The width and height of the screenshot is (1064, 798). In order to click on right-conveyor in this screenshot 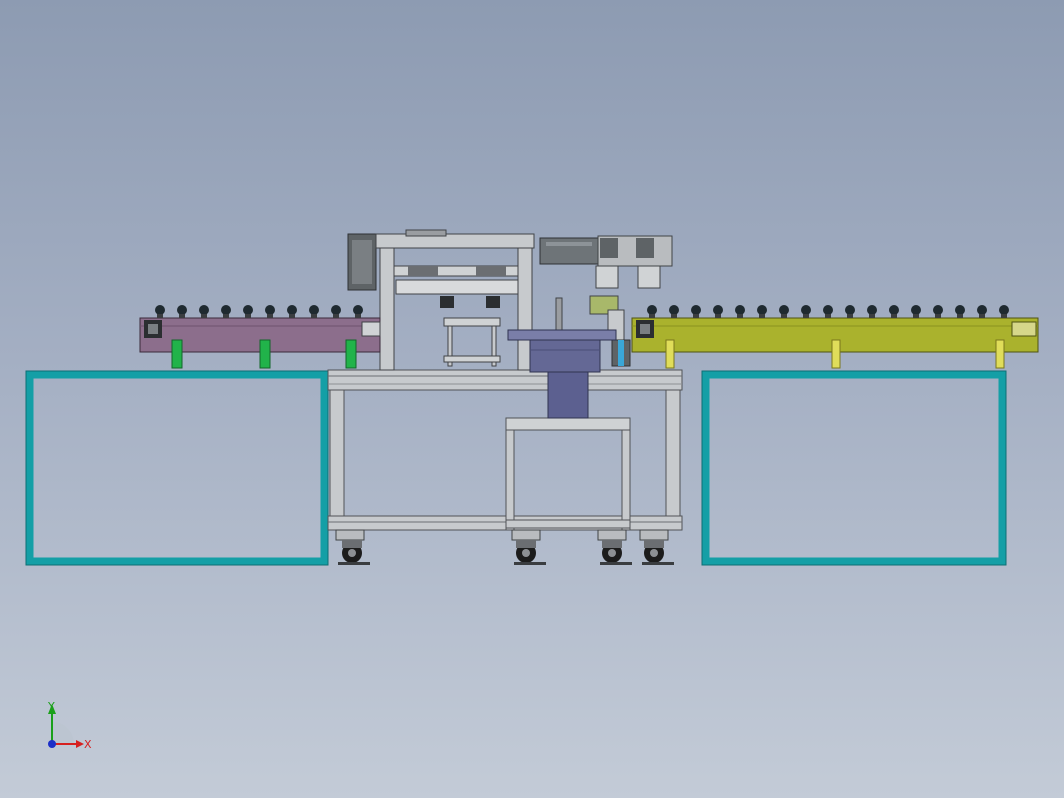, I will do `click(835, 337)`.